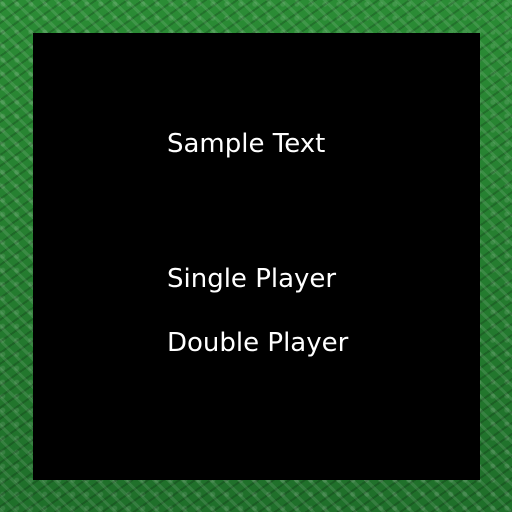  I want to click on single-player-option: Single Player, so click(251, 279).